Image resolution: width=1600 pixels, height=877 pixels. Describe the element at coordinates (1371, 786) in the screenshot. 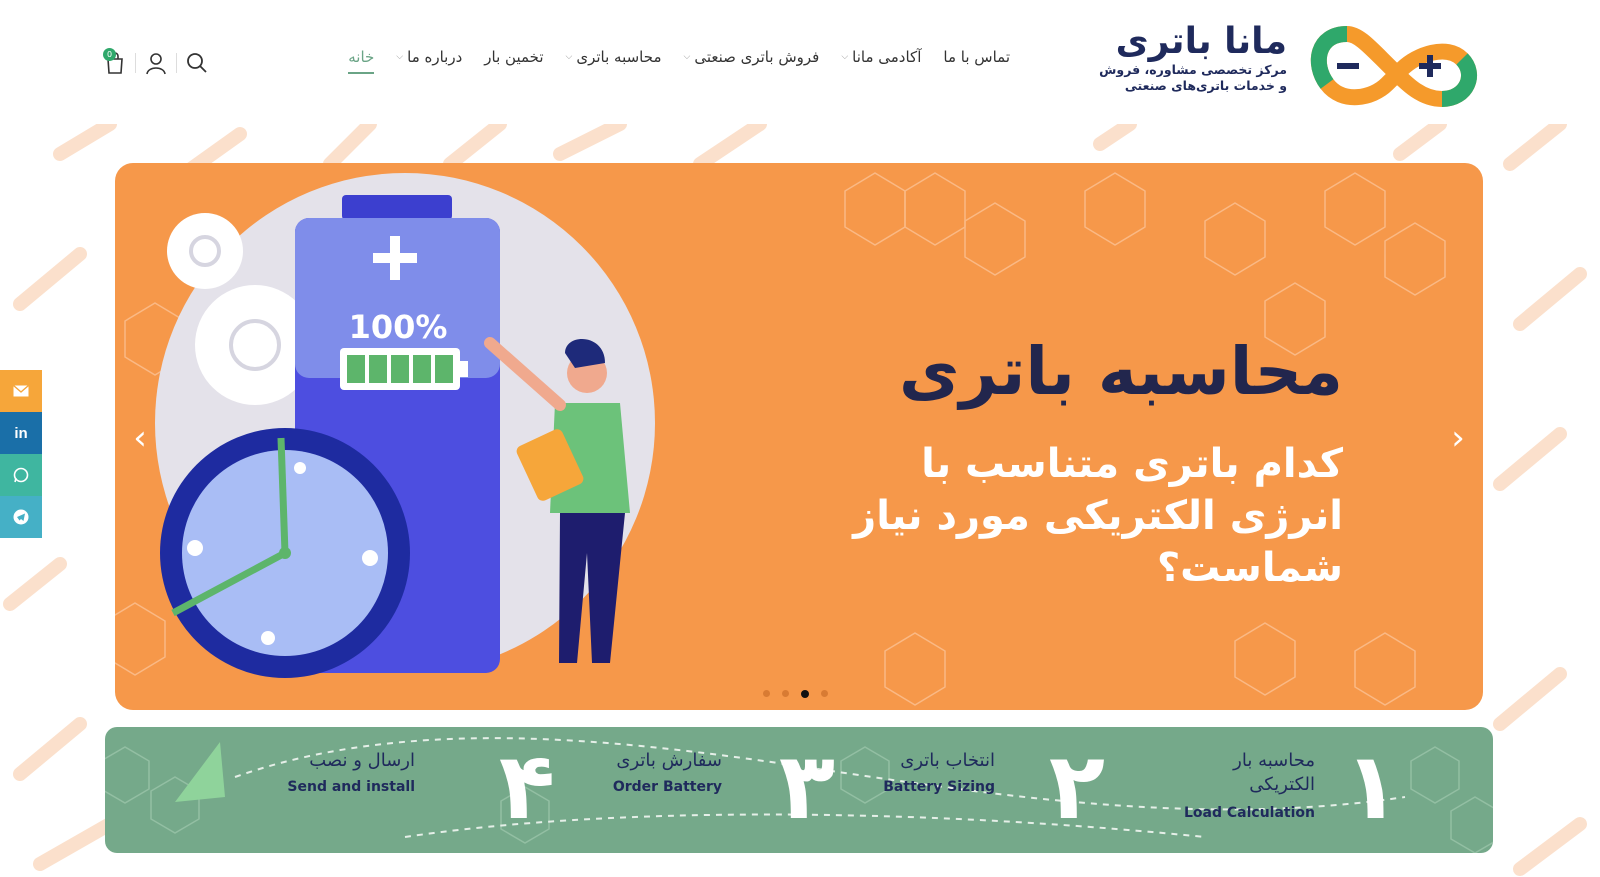

I see `step-number: ۱` at that location.